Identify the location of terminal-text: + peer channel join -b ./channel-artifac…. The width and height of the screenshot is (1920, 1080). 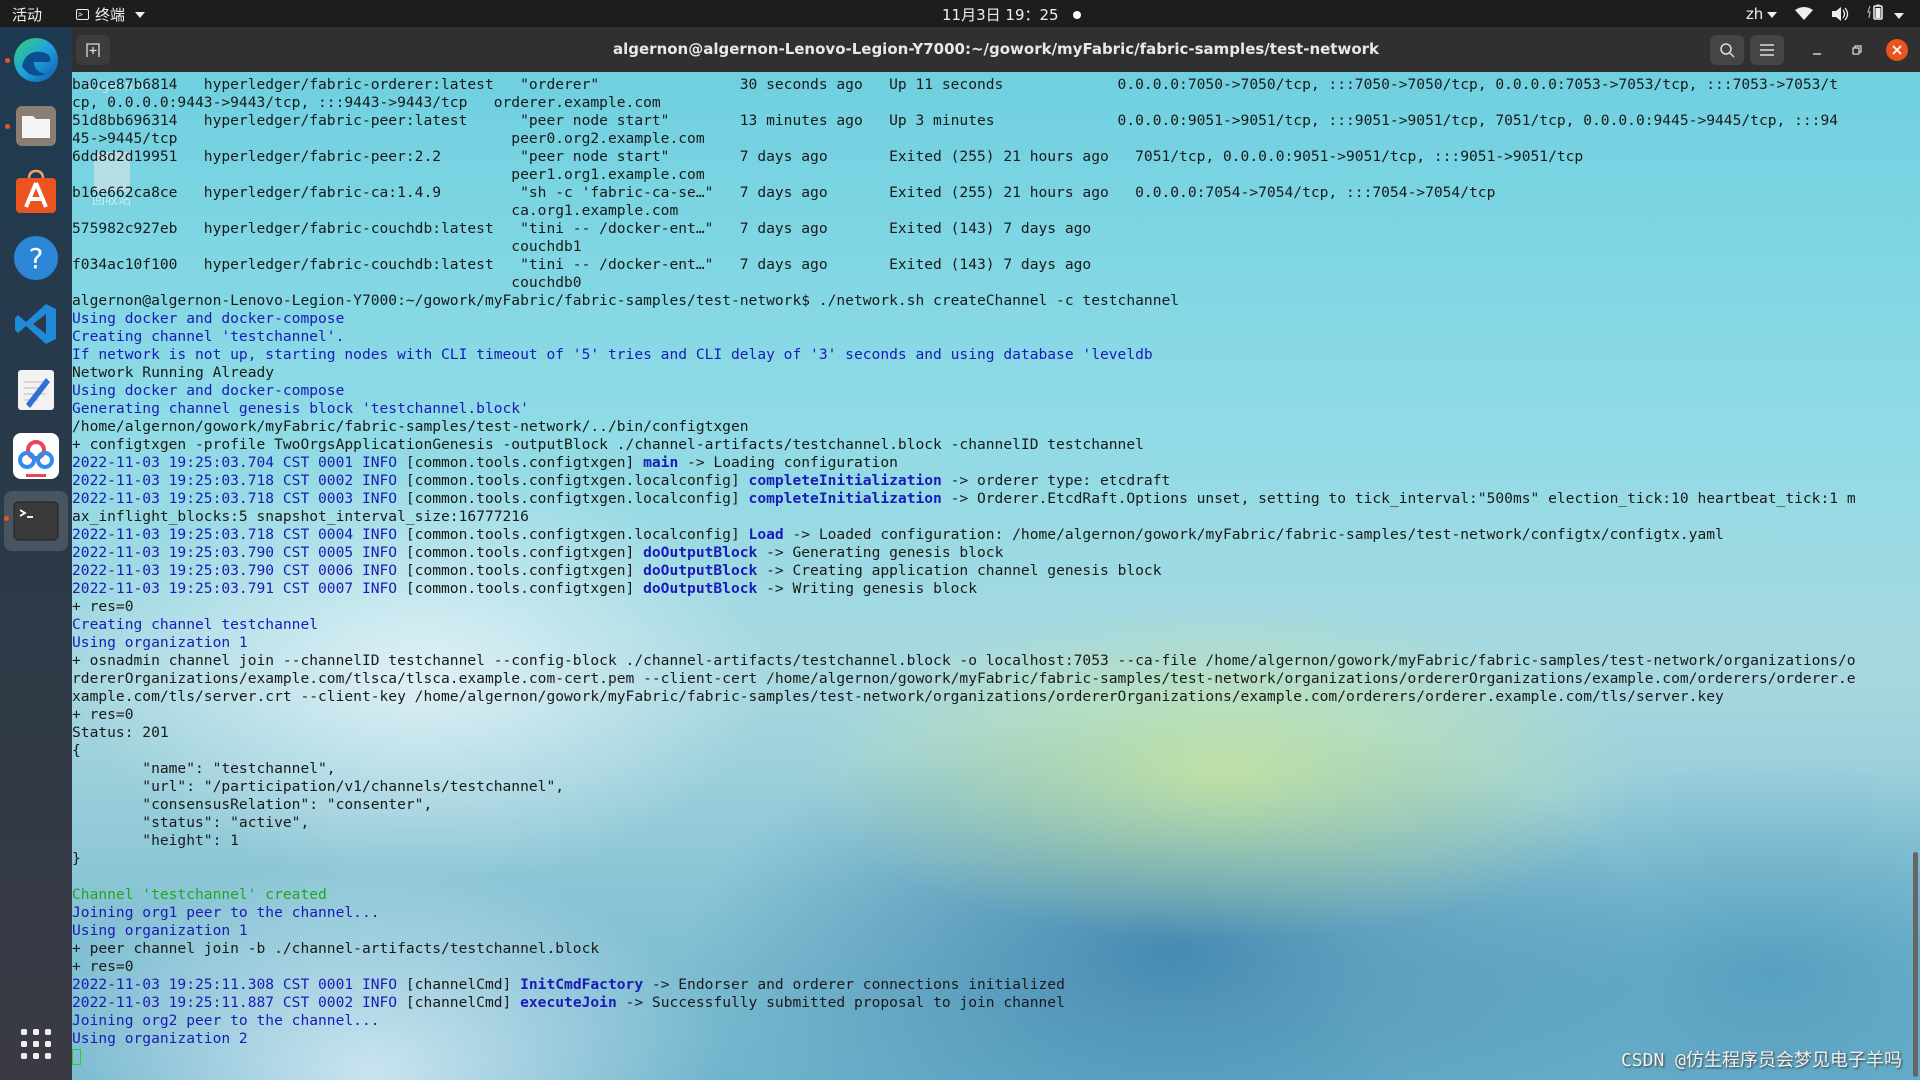
(336, 948).